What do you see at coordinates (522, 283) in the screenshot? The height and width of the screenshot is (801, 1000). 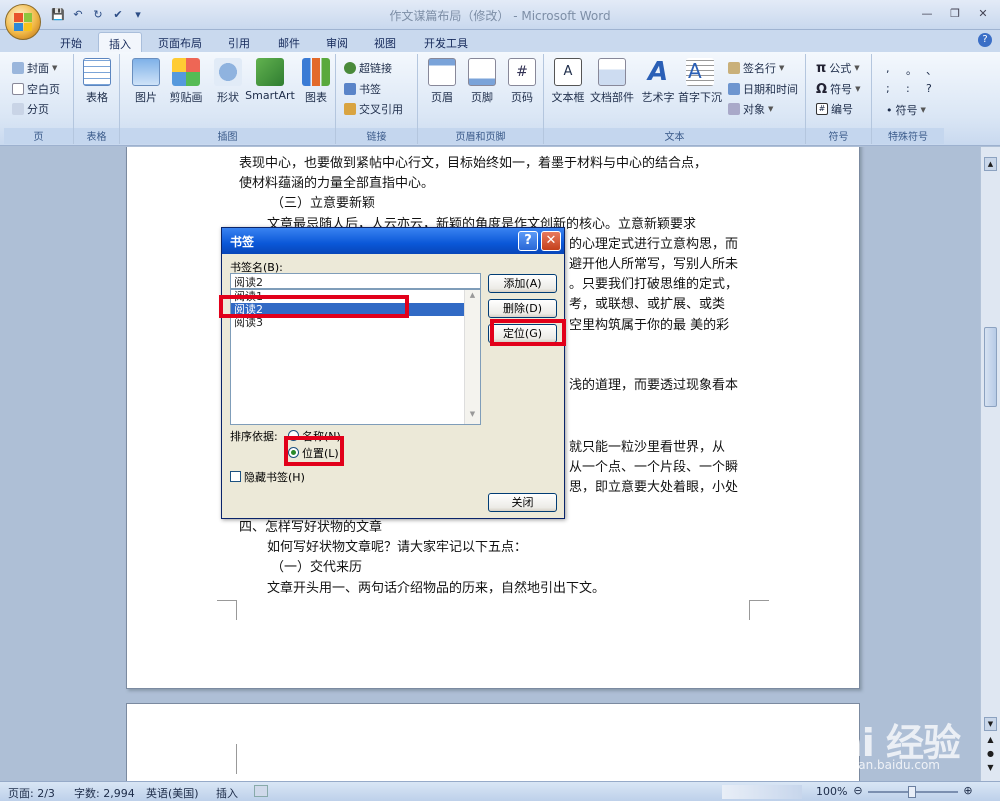 I see `add-button: 添加(A)` at bounding box center [522, 283].